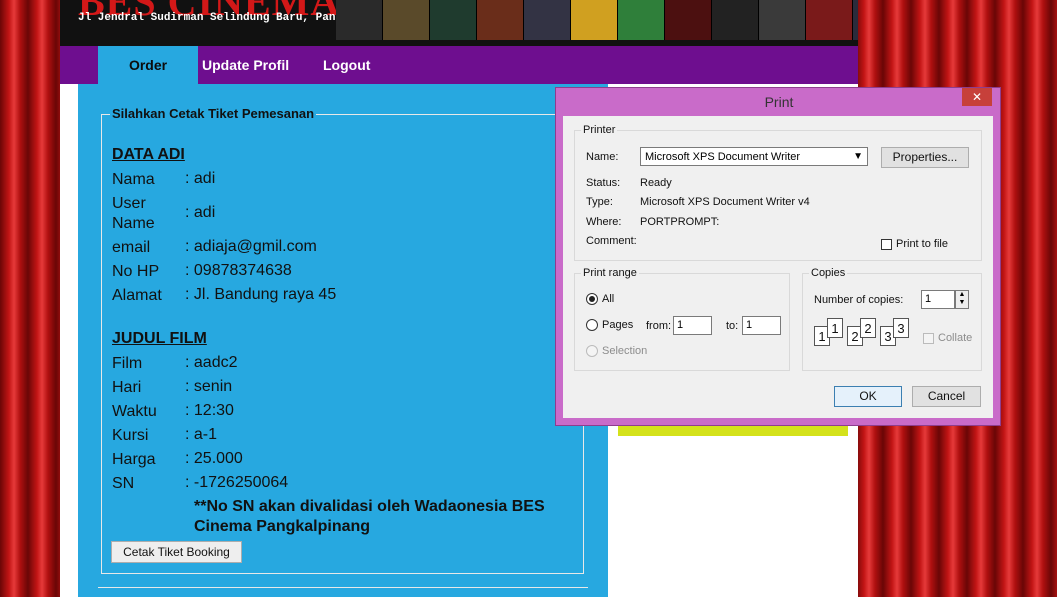 This screenshot has width=1057, height=597. What do you see at coordinates (209, 386) in the screenshot?
I see `row-value: : senin` at bounding box center [209, 386].